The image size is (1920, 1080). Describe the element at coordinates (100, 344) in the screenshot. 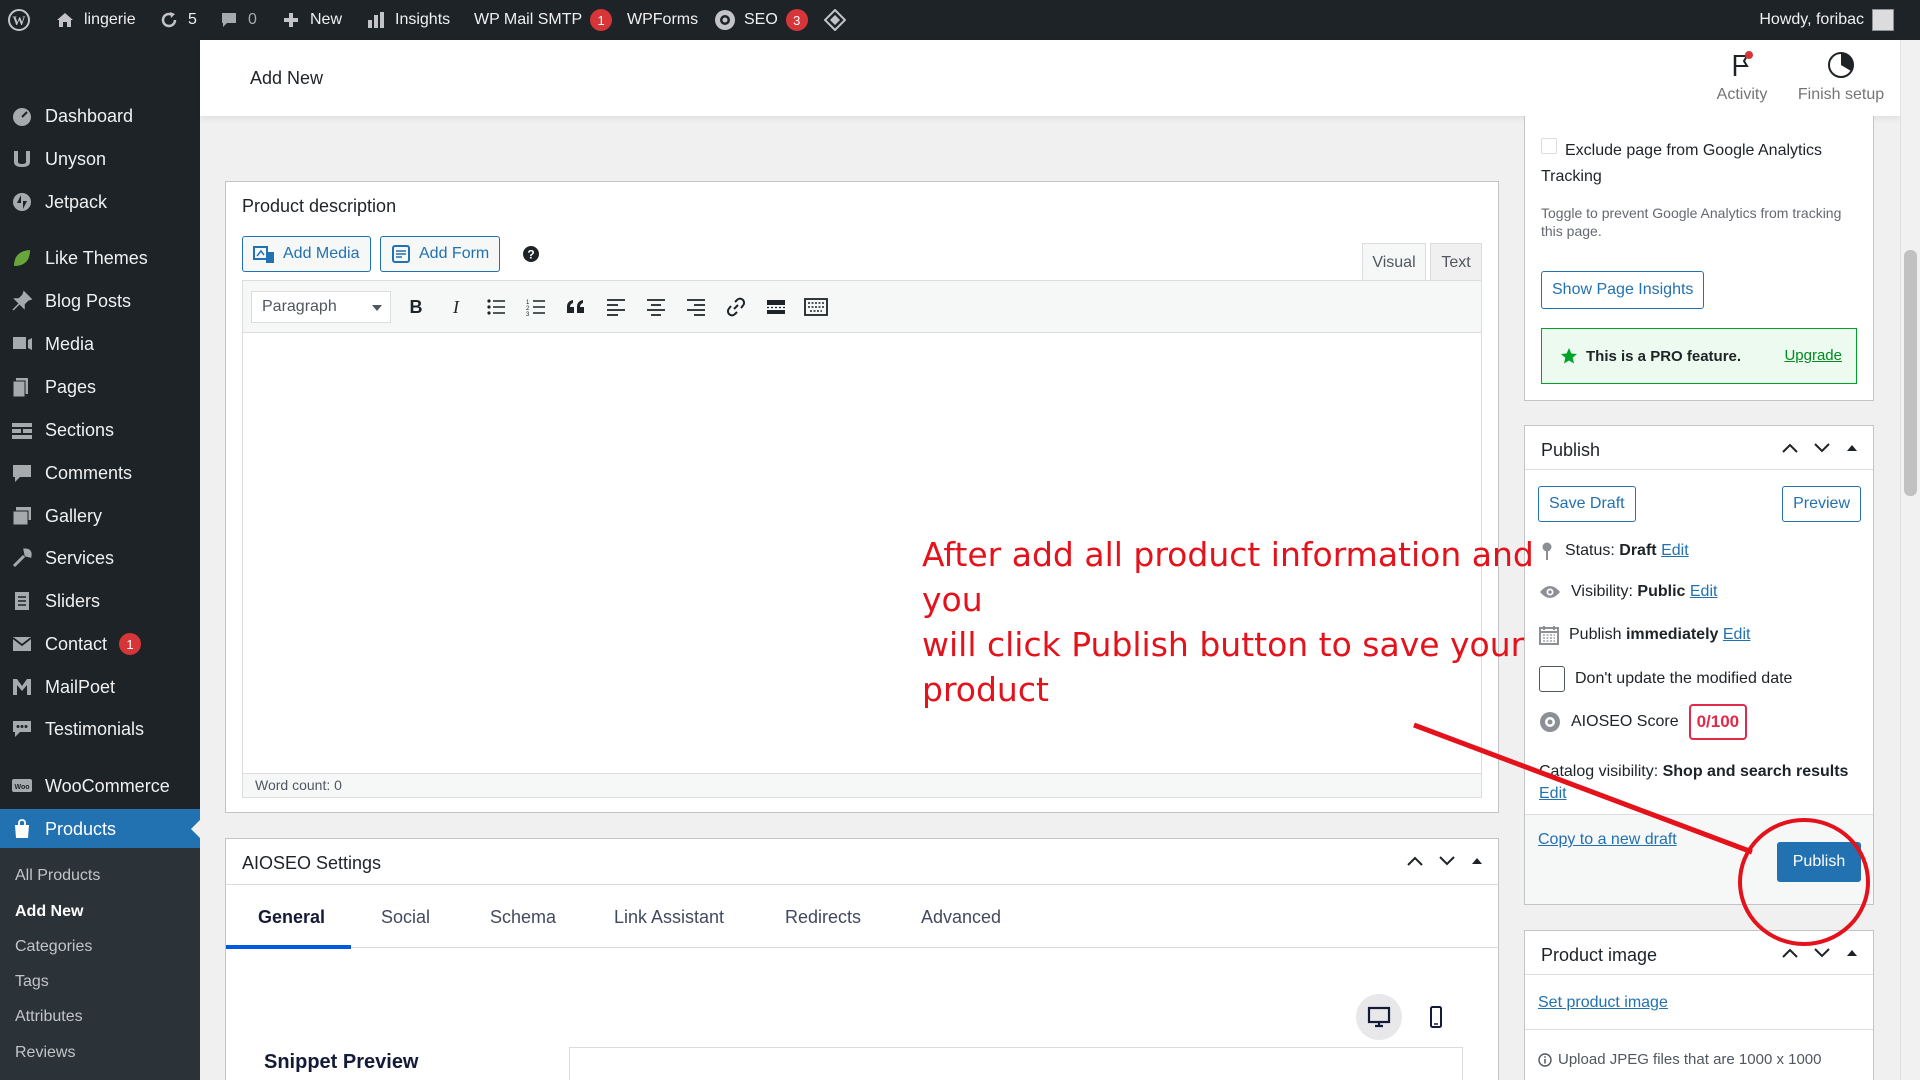

I see `sidebar-item-media: Media` at that location.